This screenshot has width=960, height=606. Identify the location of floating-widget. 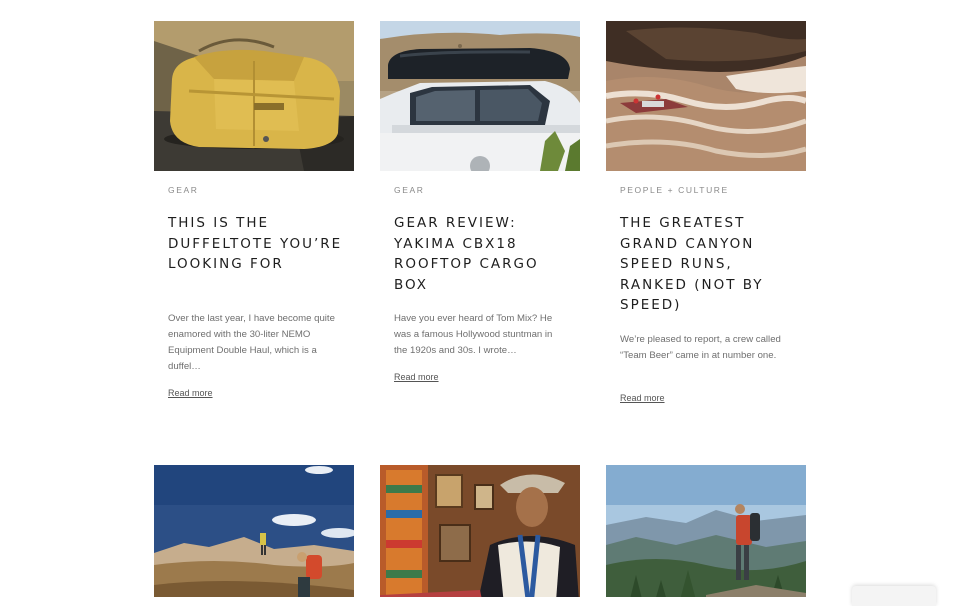
(894, 596).